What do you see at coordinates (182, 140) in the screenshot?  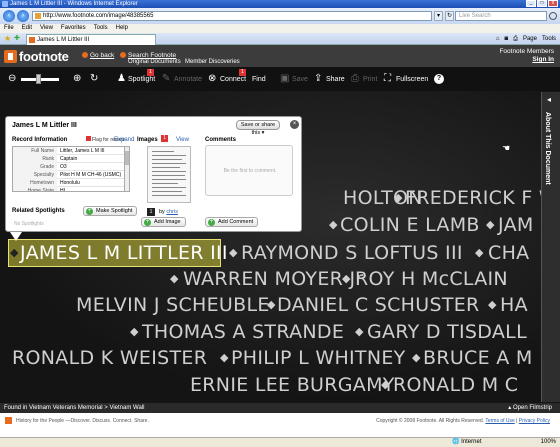 I see `view-images-link: View` at bounding box center [182, 140].